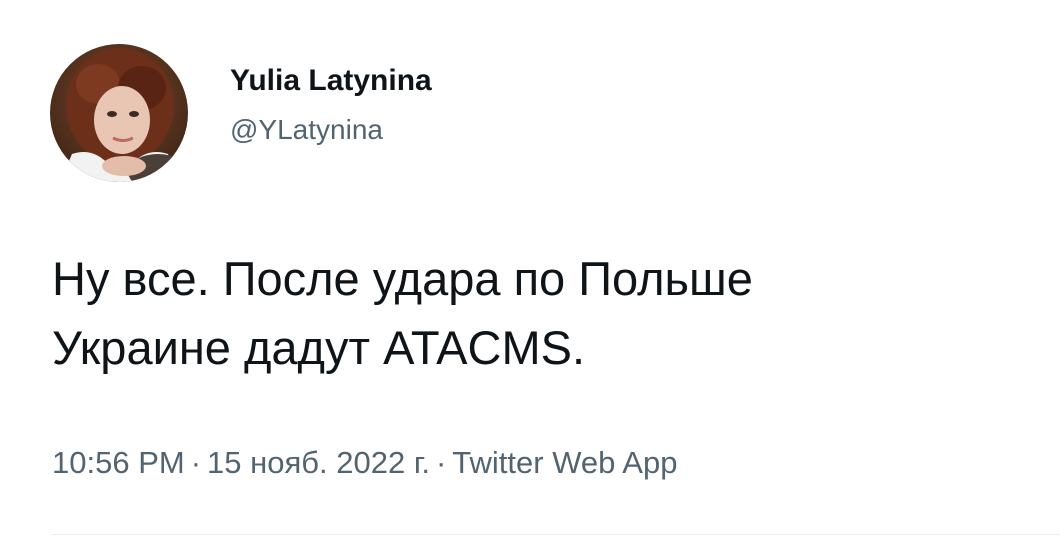 This screenshot has height=543, width=1060. I want to click on tweet-author: Yulia Latynina @YLatynina, so click(241, 113).